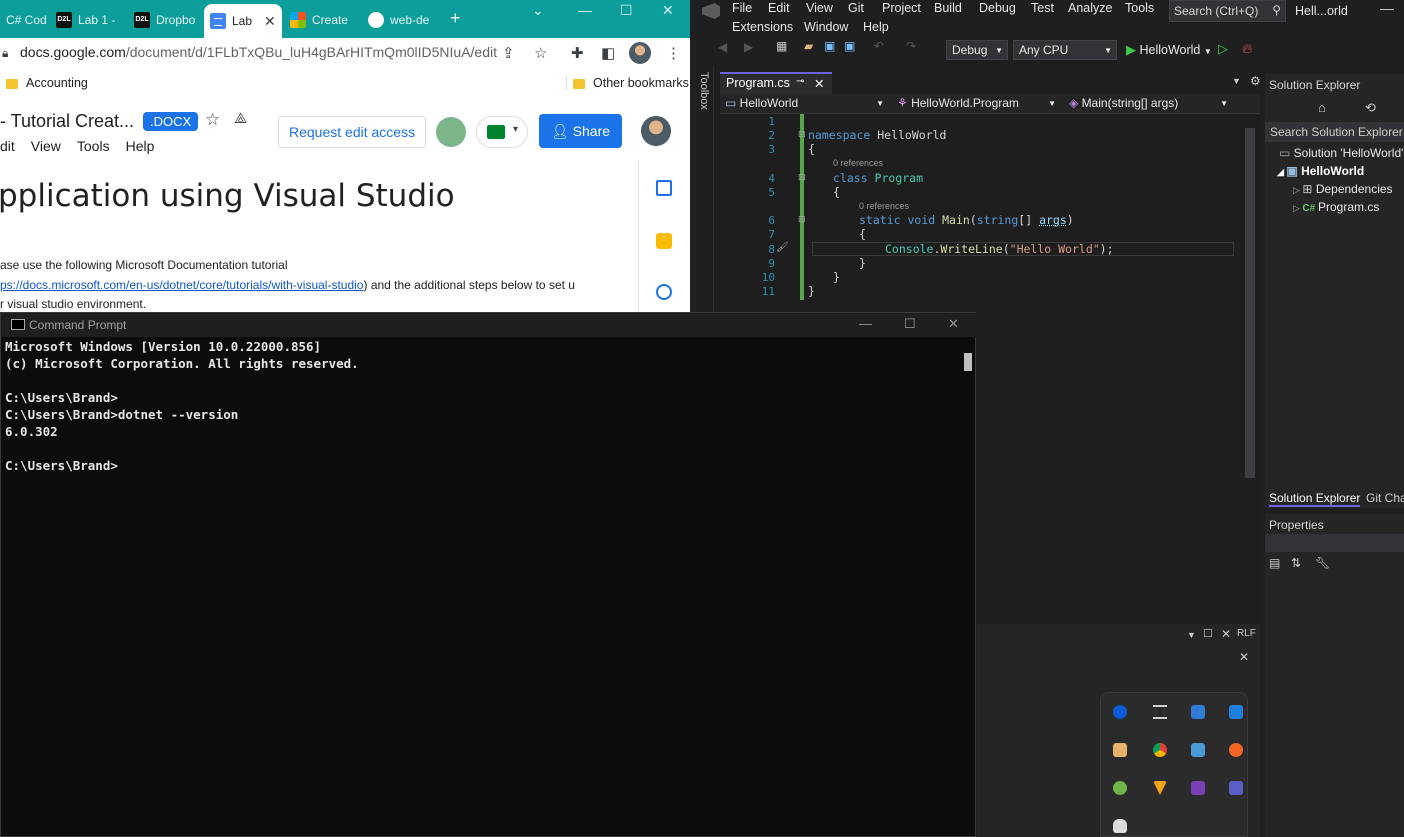  I want to click on menu-extensions: Extensions, so click(762, 27).